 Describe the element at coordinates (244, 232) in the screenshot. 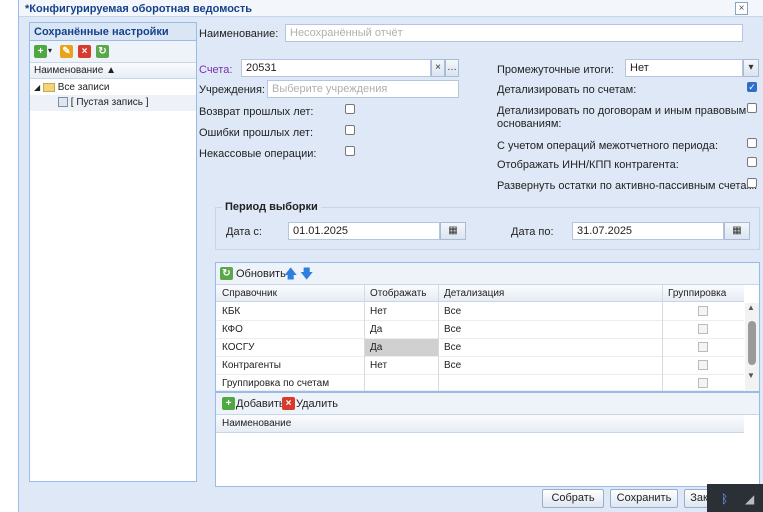

I see `date-from-label: Дата с:` at that location.